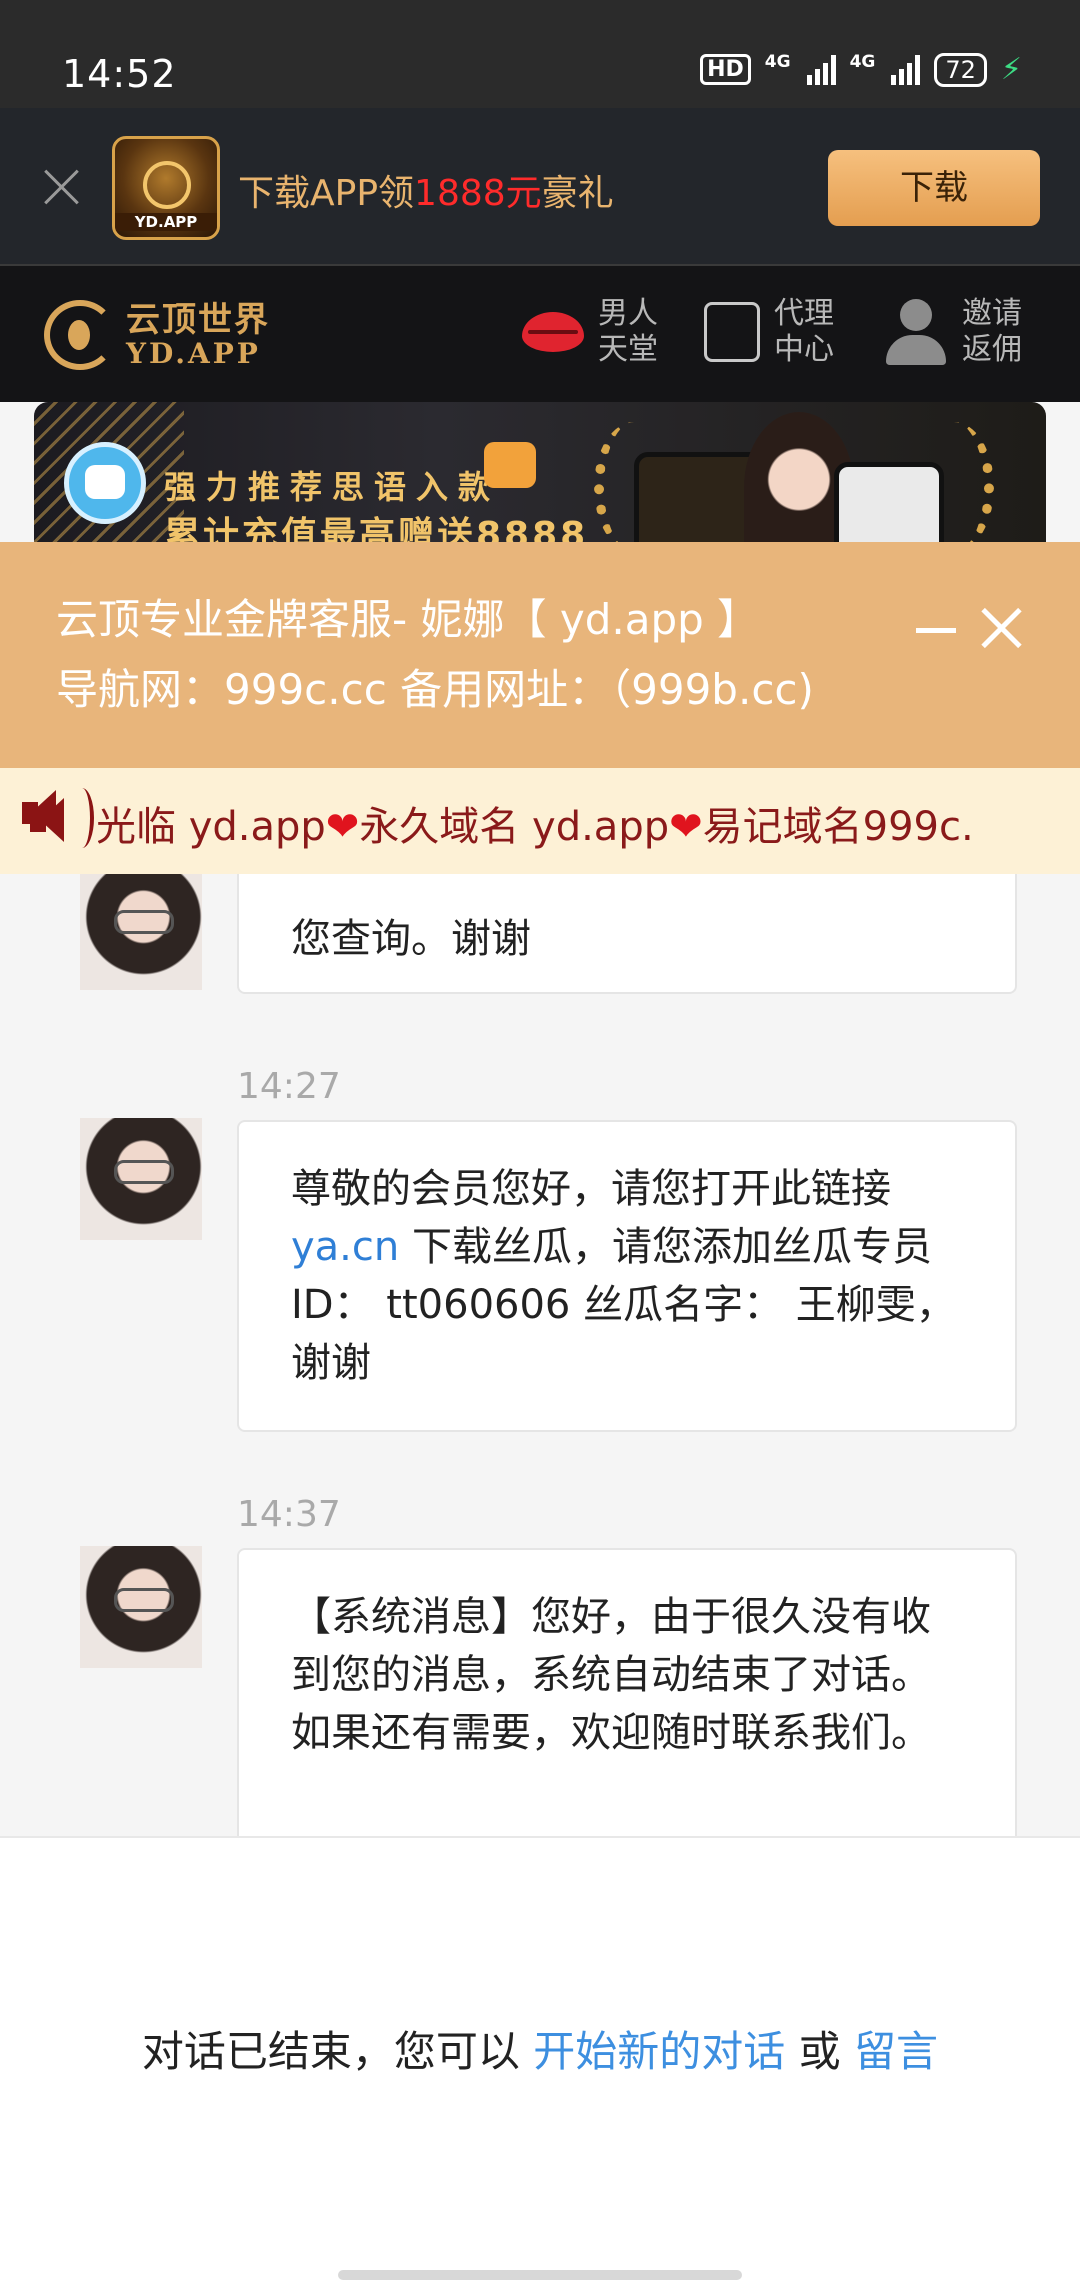 This screenshot has height=2280, width=1080. What do you see at coordinates (62, 186) in the screenshot?
I see `close-banner-icon` at bounding box center [62, 186].